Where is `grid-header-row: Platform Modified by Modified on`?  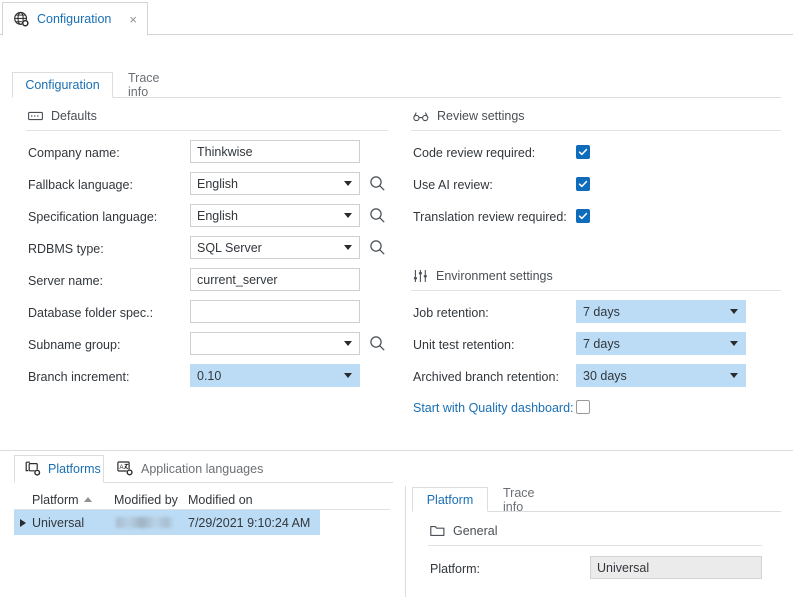 grid-header-row: Platform Modified by Modified on is located at coordinates (204, 499).